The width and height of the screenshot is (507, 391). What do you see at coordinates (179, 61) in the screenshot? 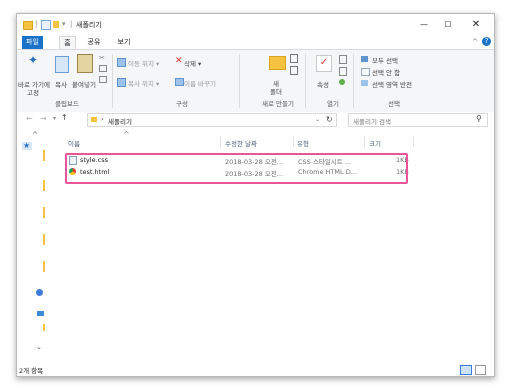
I see `delete-icon: ✕` at bounding box center [179, 61].